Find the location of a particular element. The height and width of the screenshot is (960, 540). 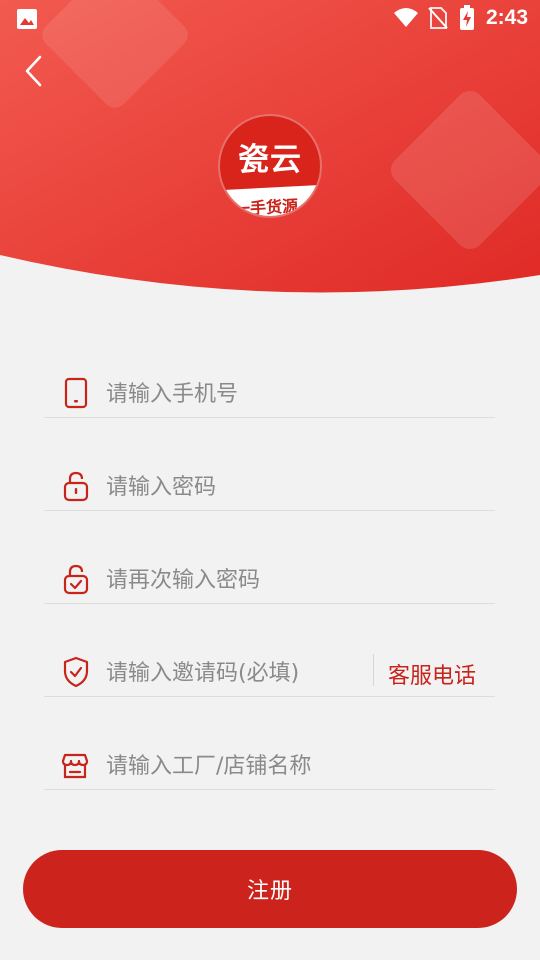

no-sim-icon is located at coordinates (438, 18).